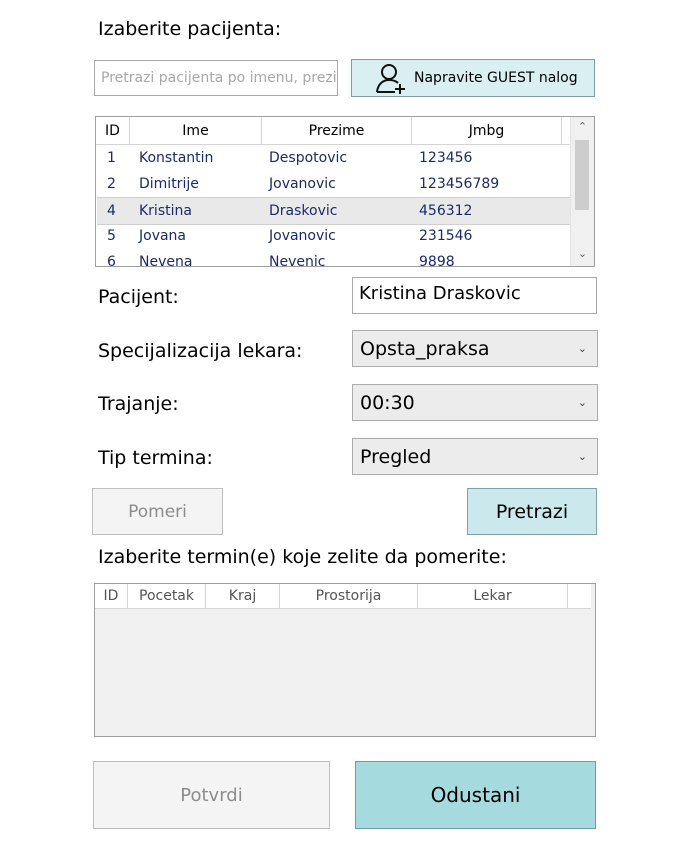  I want to click on confirm-button: Potvrdi, so click(211, 795).